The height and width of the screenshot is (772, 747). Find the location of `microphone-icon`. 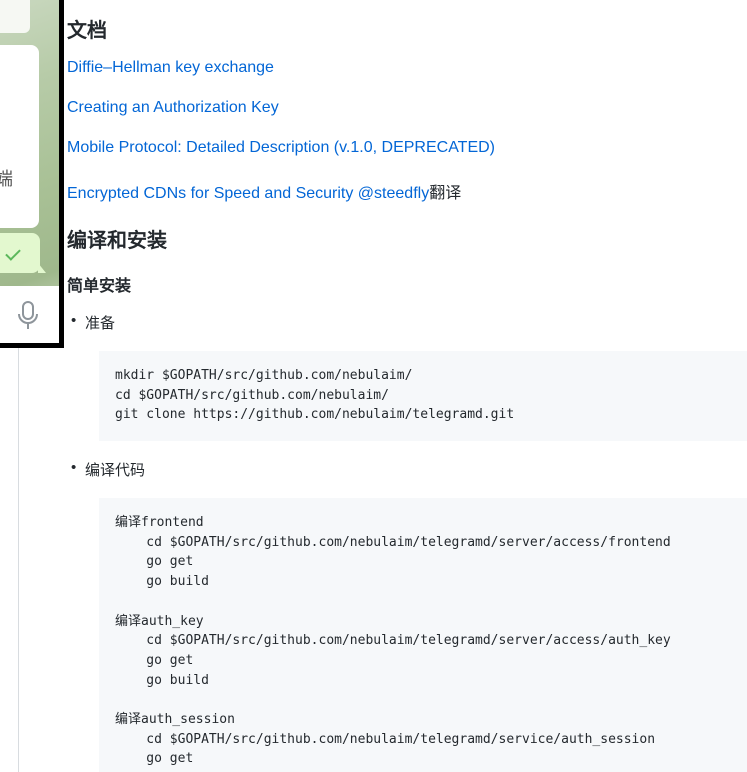

microphone-icon is located at coordinates (28, 315).